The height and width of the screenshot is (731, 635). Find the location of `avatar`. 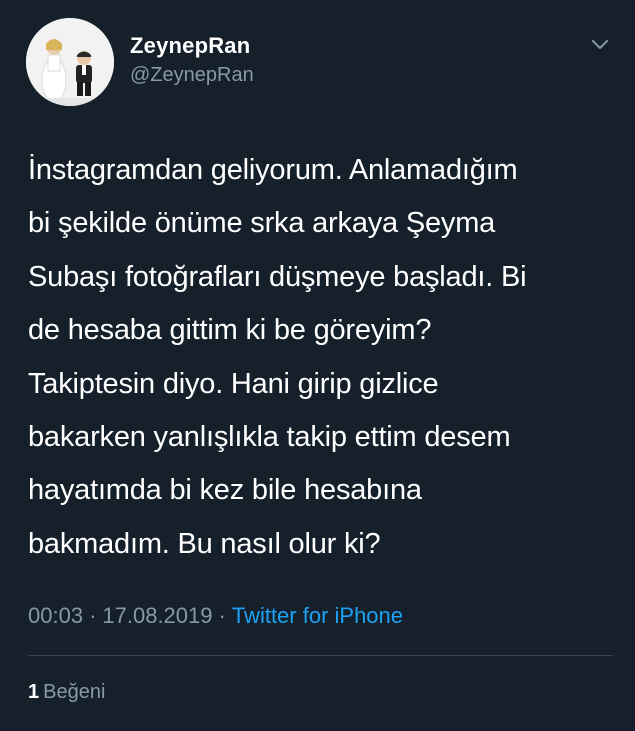

avatar is located at coordinates (70, 62).